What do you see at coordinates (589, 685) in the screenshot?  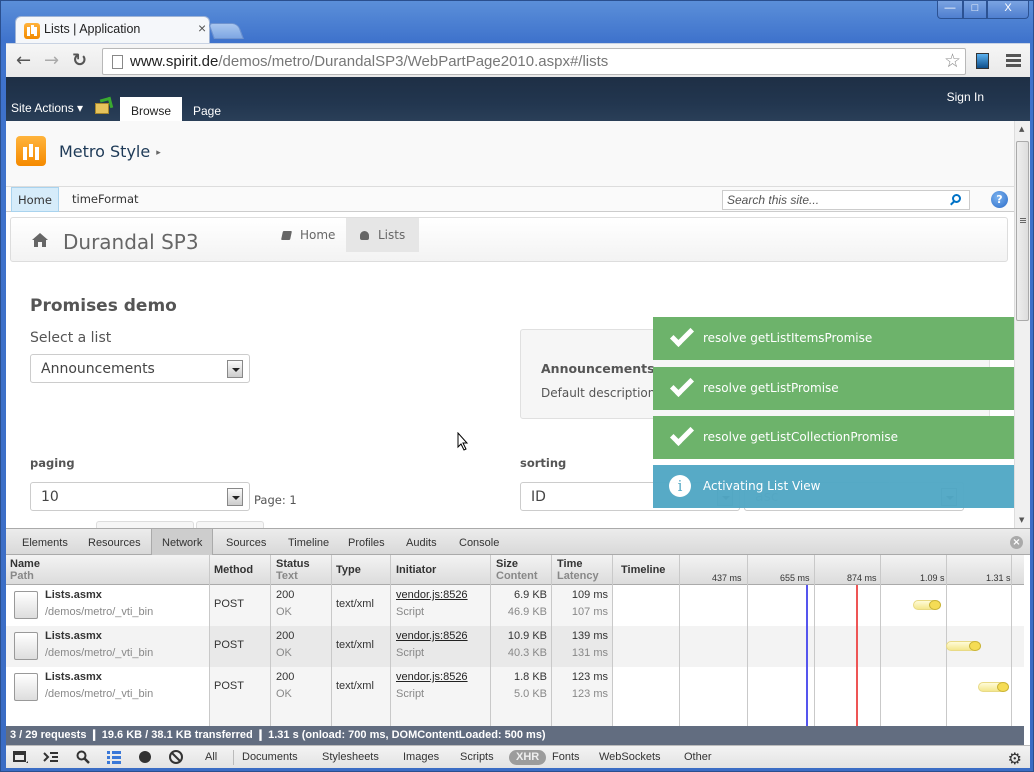 I see `request-time: 123 ms 123 ms` at bounding box center [589, 685].